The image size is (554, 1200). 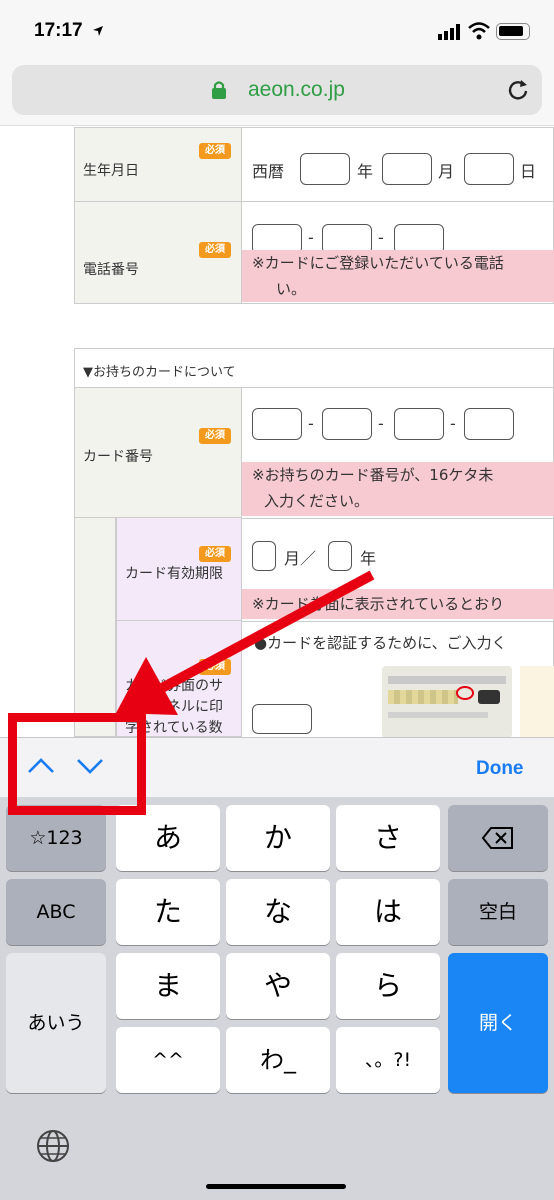 I want to click on home-indicator, so click(x=276, y=1186).